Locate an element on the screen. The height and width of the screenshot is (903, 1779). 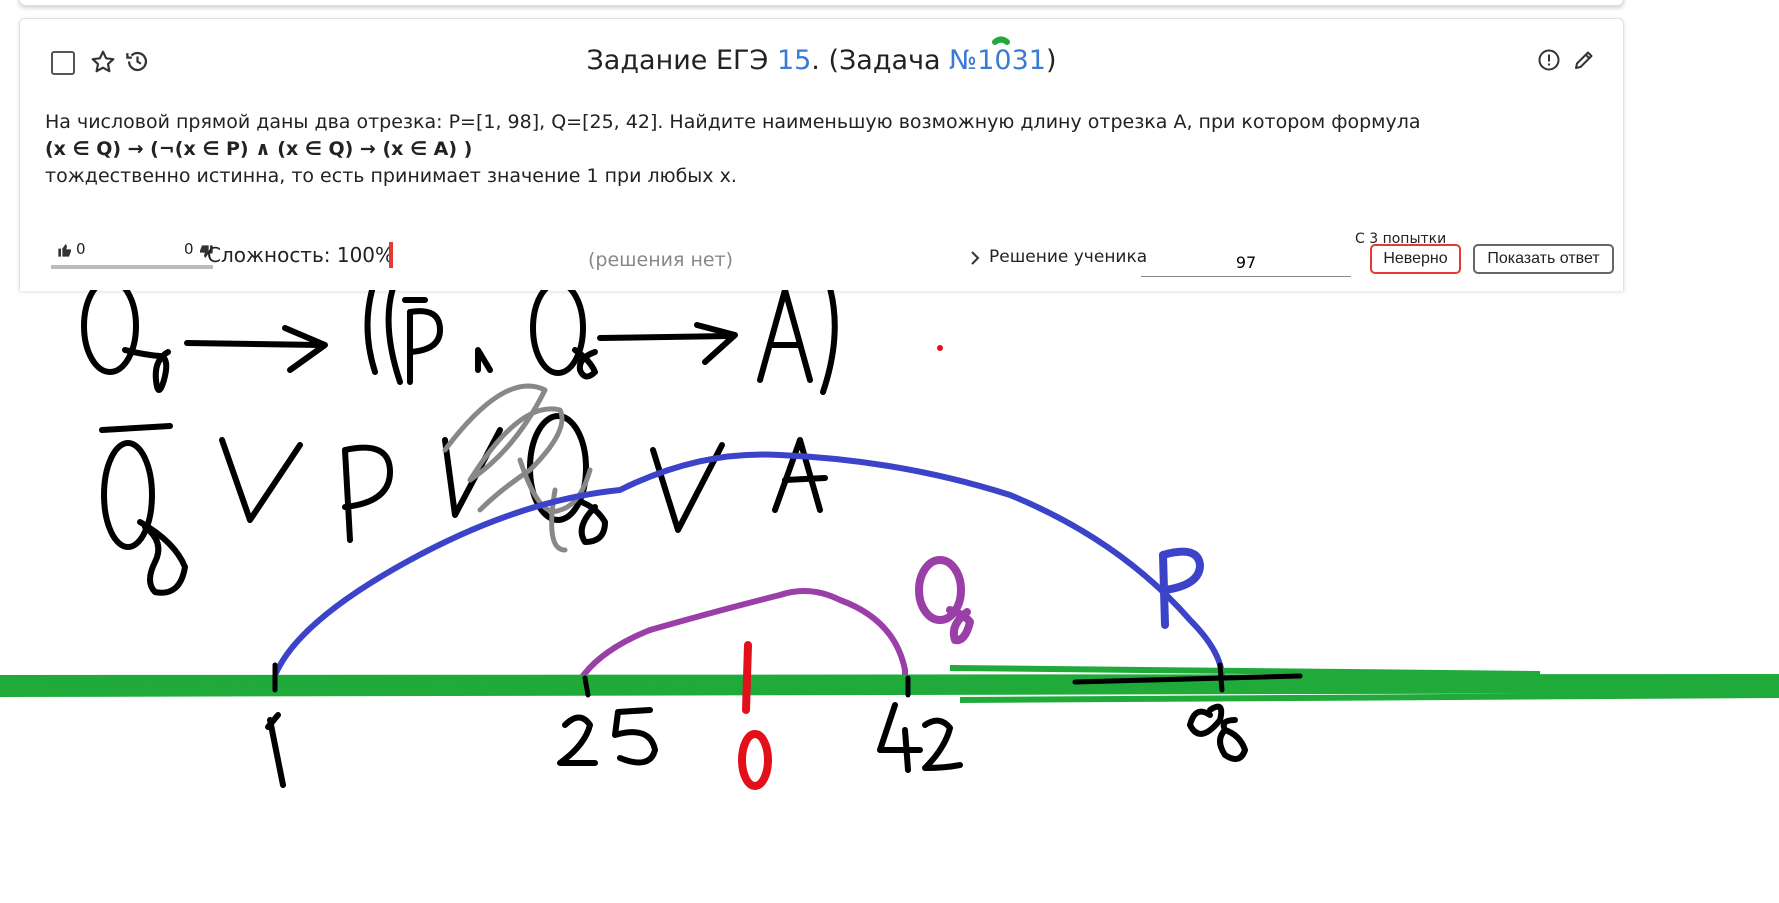
handwriting-row2 is located at coordinates (463, 504).